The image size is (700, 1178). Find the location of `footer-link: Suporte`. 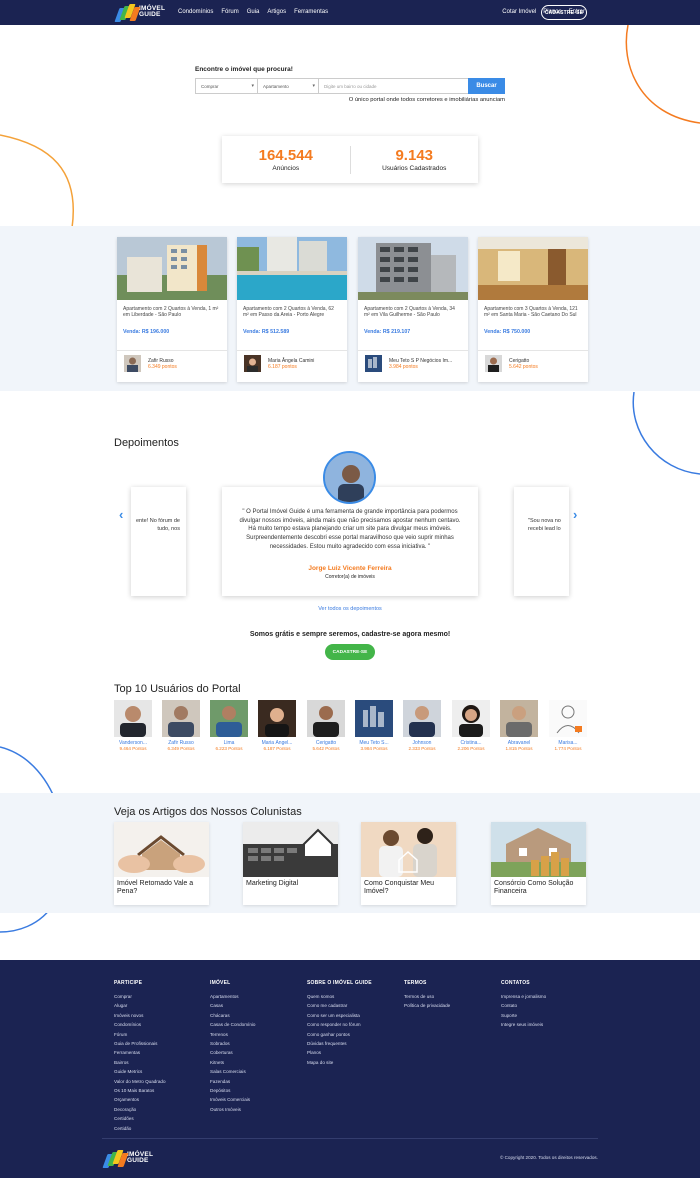

footer-link: Suporte is located at coordinates (523, 1015).